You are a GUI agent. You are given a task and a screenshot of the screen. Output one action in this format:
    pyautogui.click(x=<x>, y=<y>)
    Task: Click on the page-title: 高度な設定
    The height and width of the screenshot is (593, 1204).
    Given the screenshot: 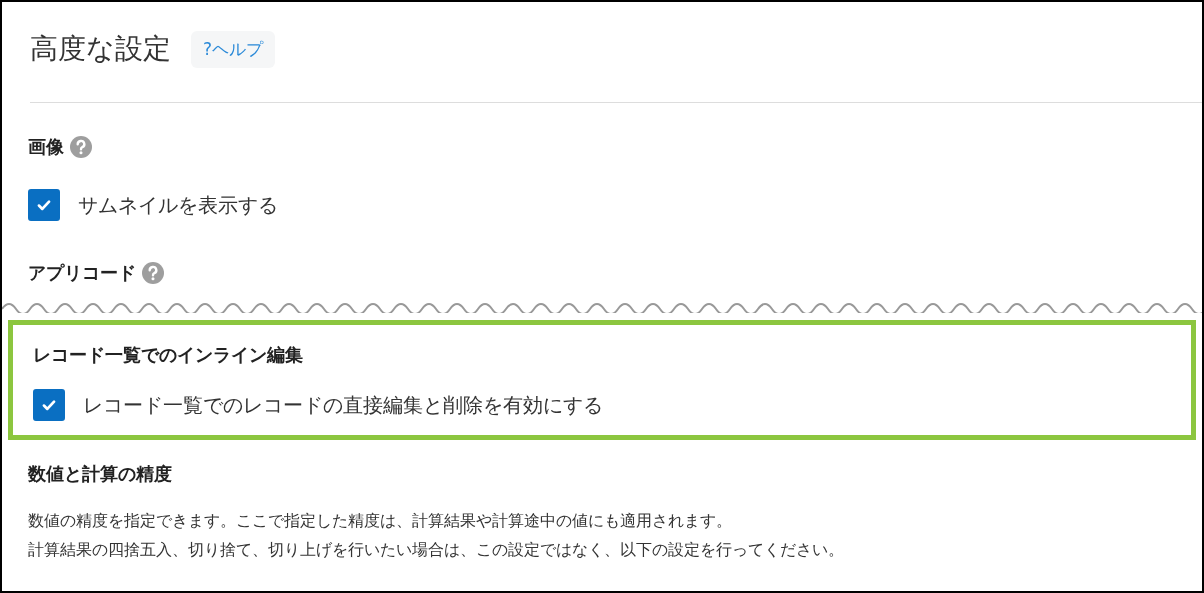 What is the action you would take?
    pyautogui.click(x=100, y=49)
    